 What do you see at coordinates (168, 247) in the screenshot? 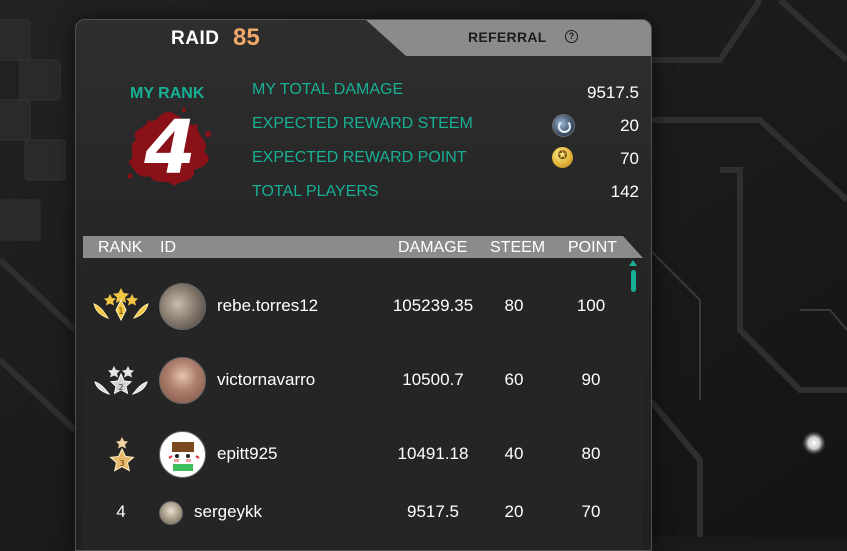
I see `header-id: ID` at bounding box center [168, 247].